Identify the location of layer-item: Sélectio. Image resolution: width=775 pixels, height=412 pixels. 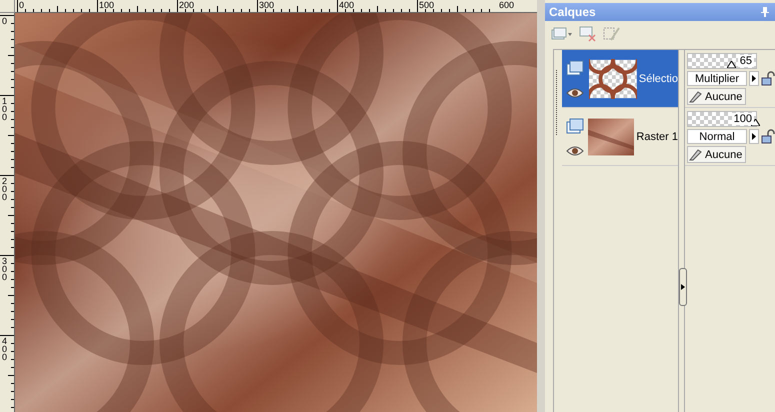
(620, 79).